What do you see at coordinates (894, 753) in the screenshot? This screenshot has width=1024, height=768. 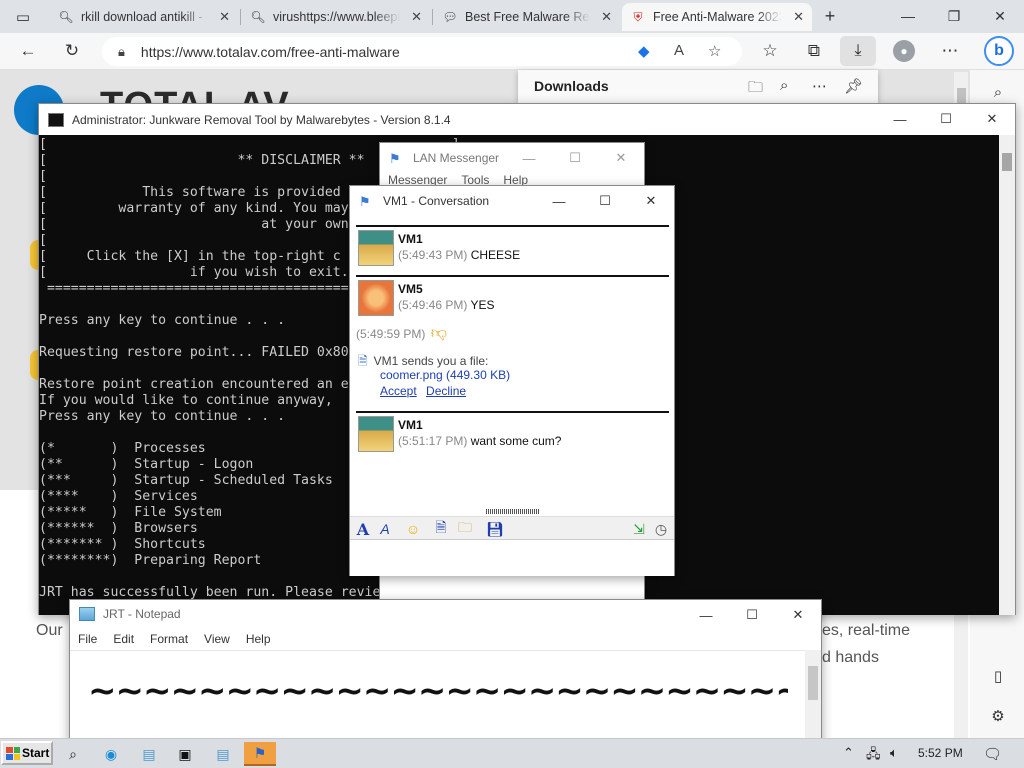 I see `volume-icon: 🔈︎` at bounding box center [894, 753].